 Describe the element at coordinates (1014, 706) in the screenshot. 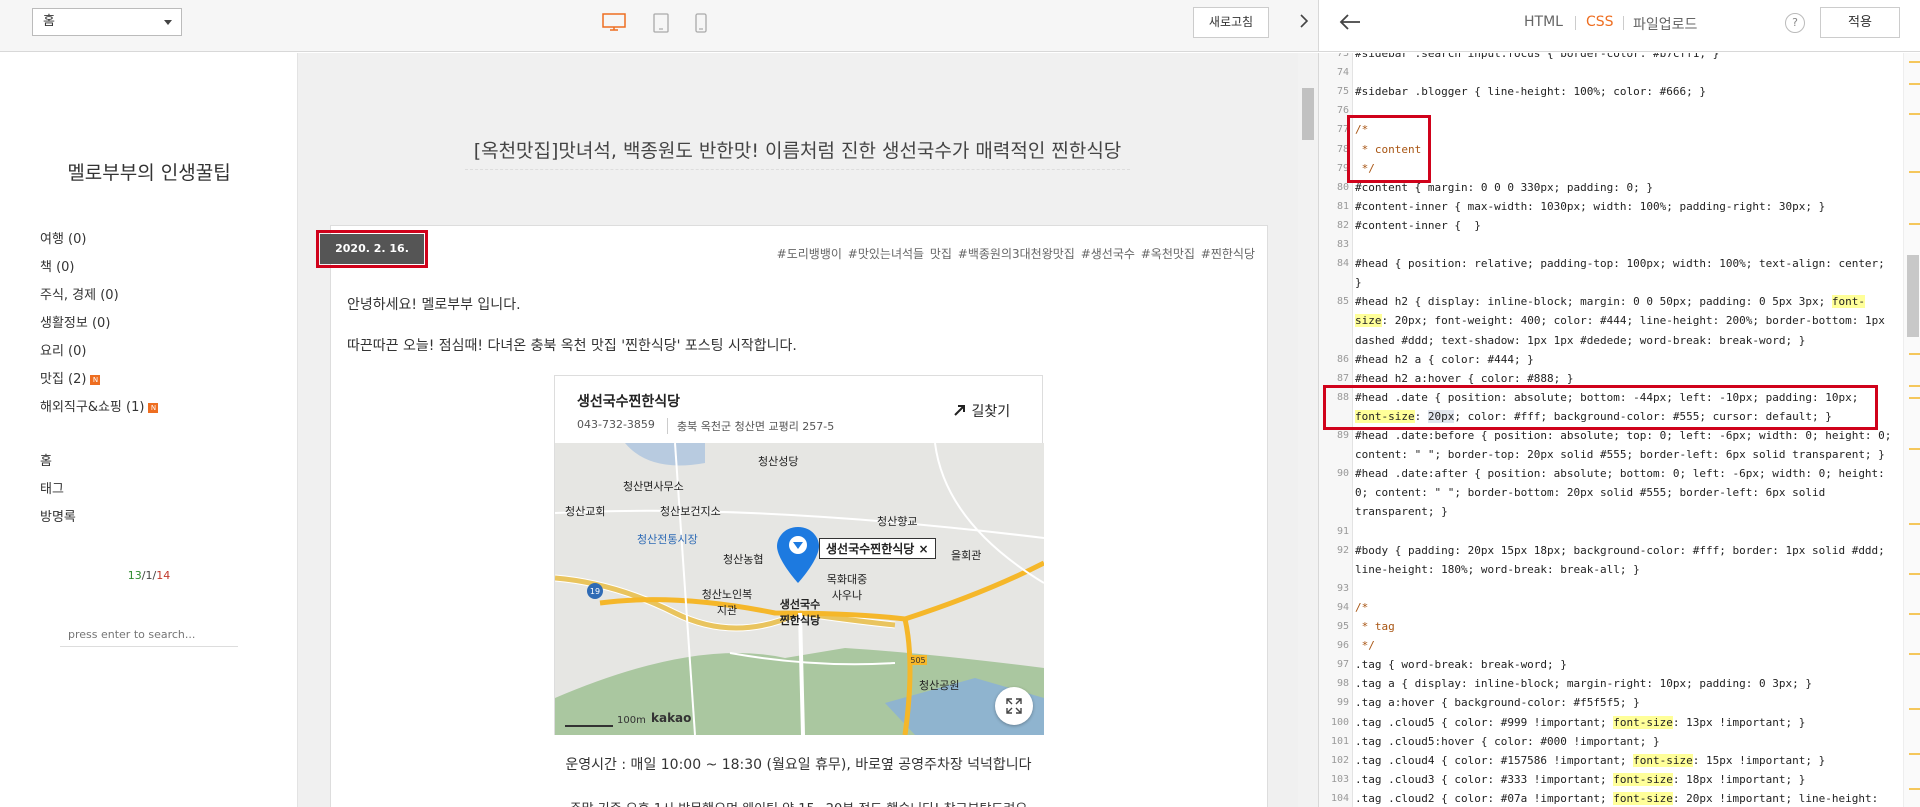

I see `fullscreen-button` at that location.